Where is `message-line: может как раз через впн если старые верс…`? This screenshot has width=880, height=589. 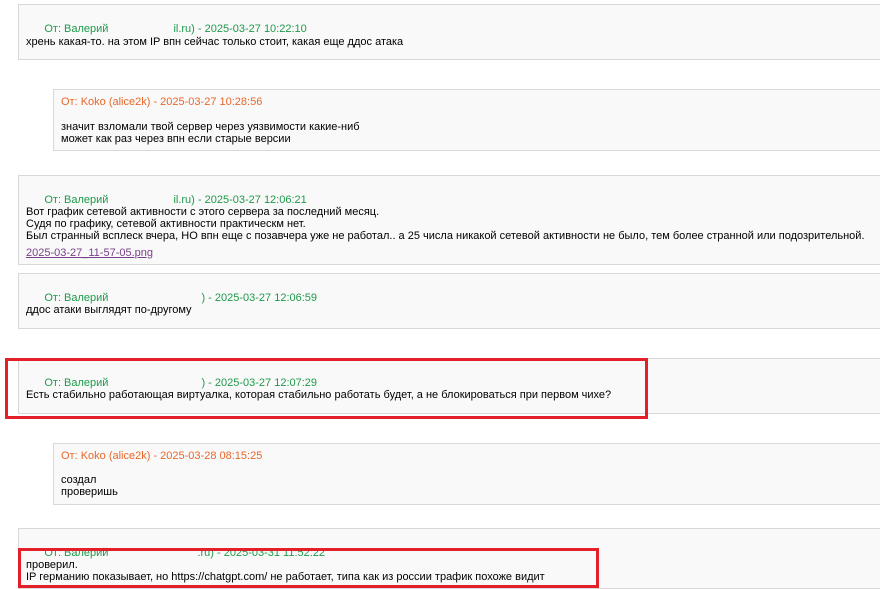 message-line: может как раз через впн если старые верс… is located at coordinates (176, 139).